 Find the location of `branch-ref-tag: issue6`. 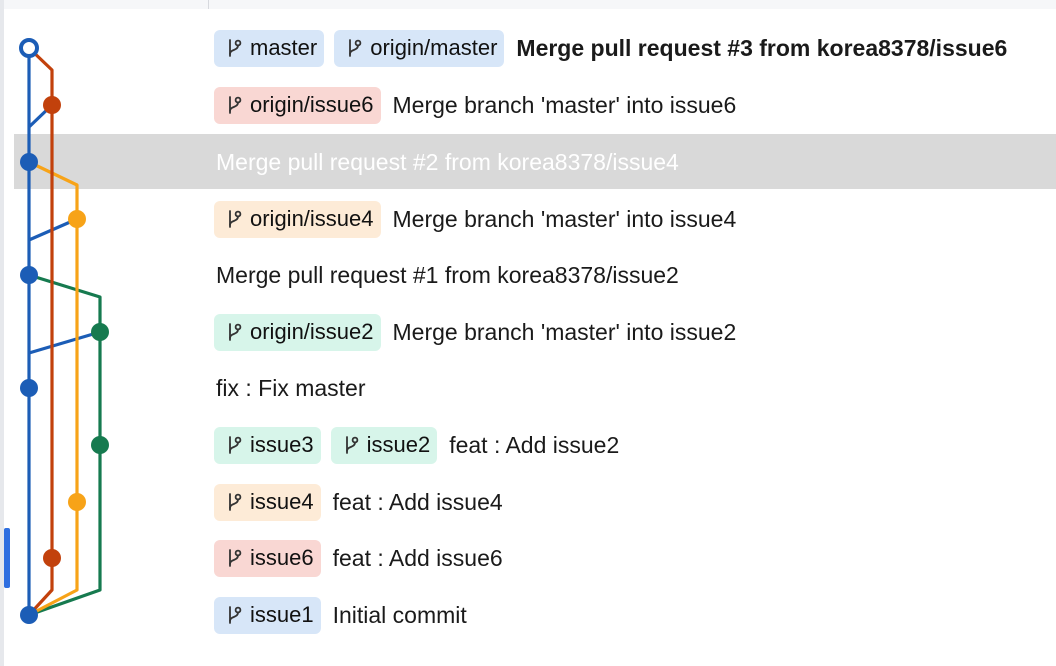

branch-ref-tag: issue6 is located at coordinates (267, 558).